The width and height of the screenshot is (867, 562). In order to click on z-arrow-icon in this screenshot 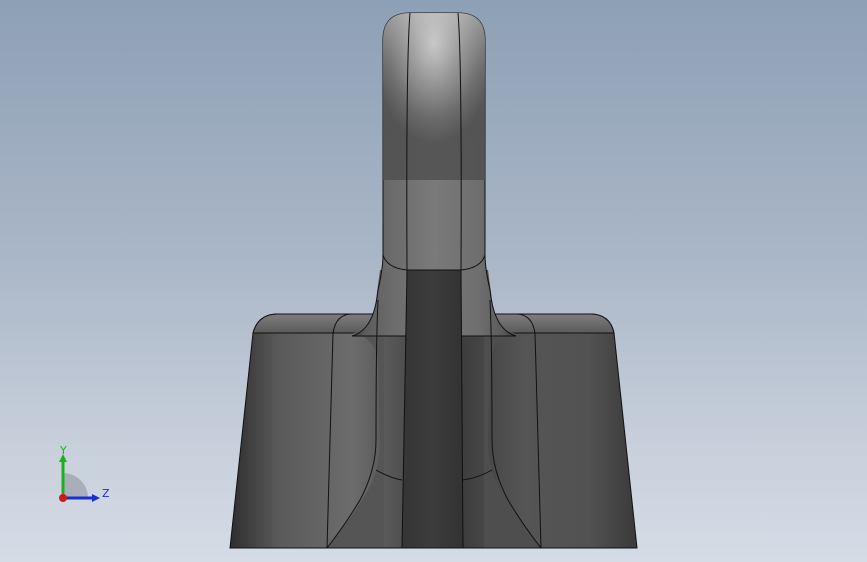, I will do `click(96, 498)`.